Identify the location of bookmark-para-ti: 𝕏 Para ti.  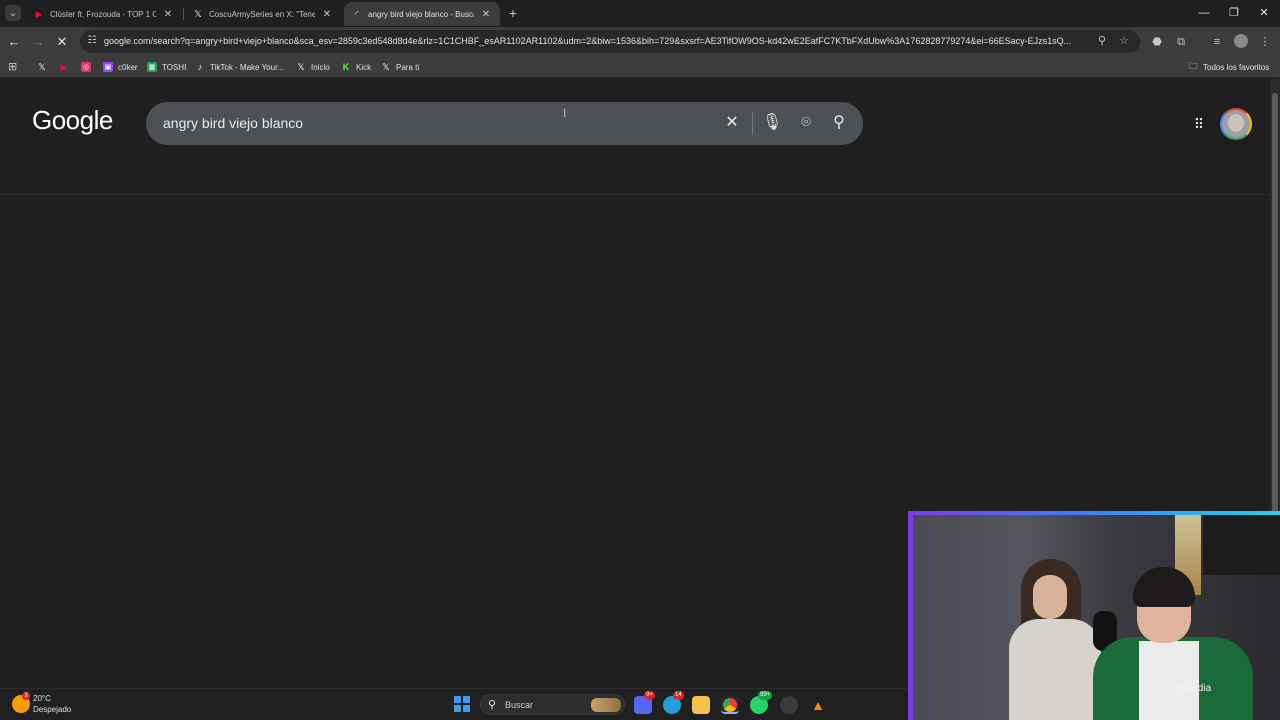
(400, 67).